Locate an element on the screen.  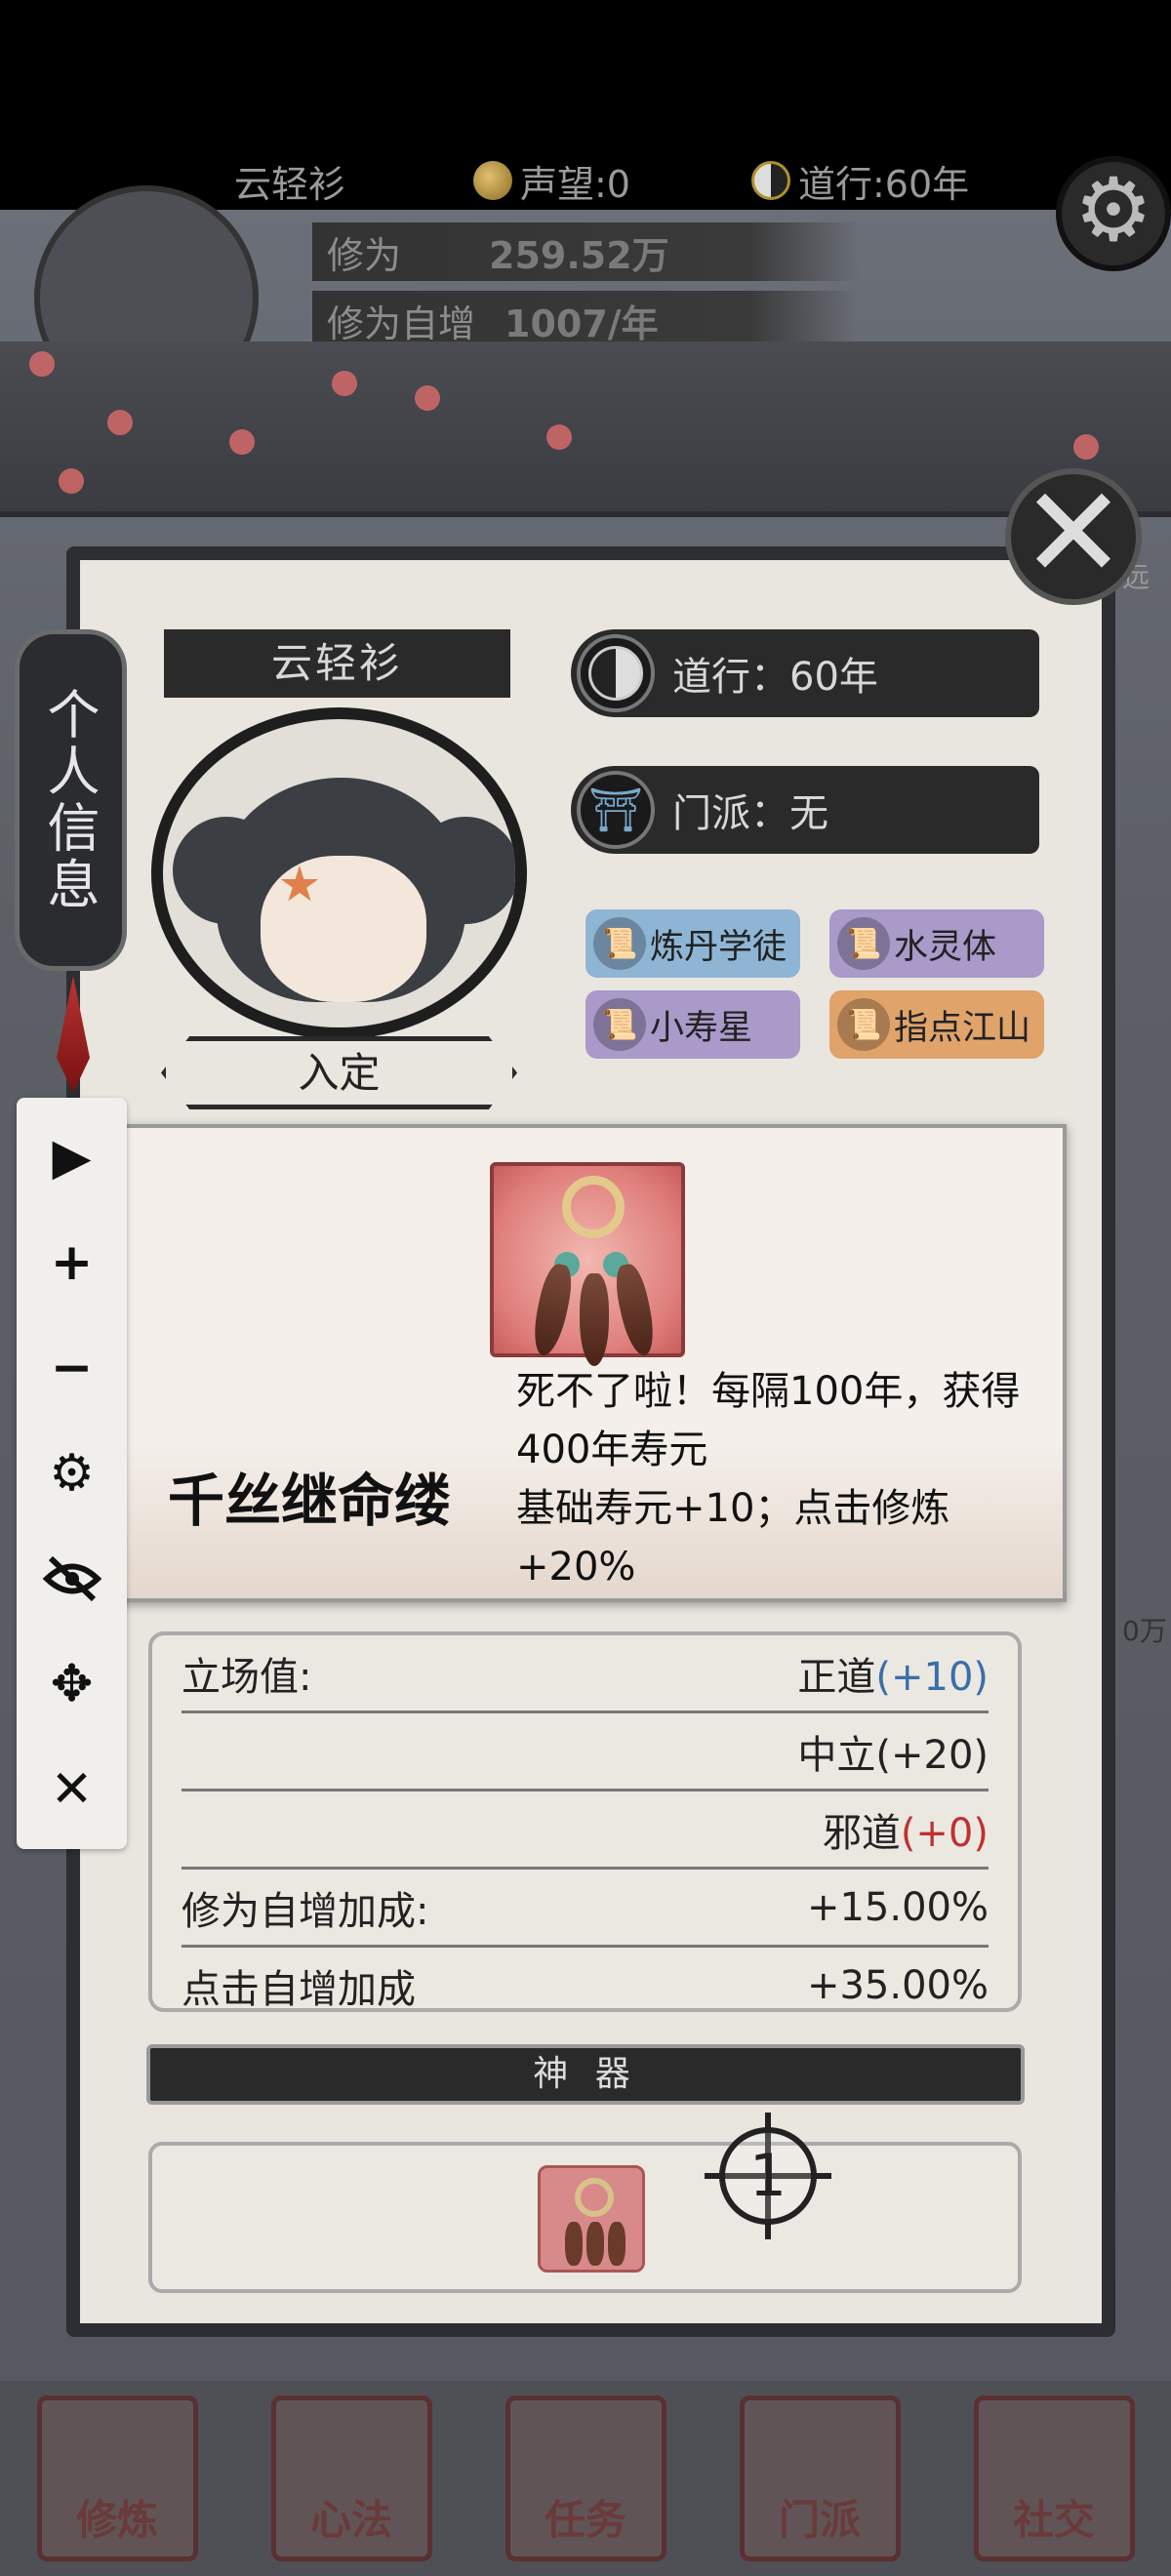
evil-row: 邪道(+0) is located at coordinates (585, 1830).